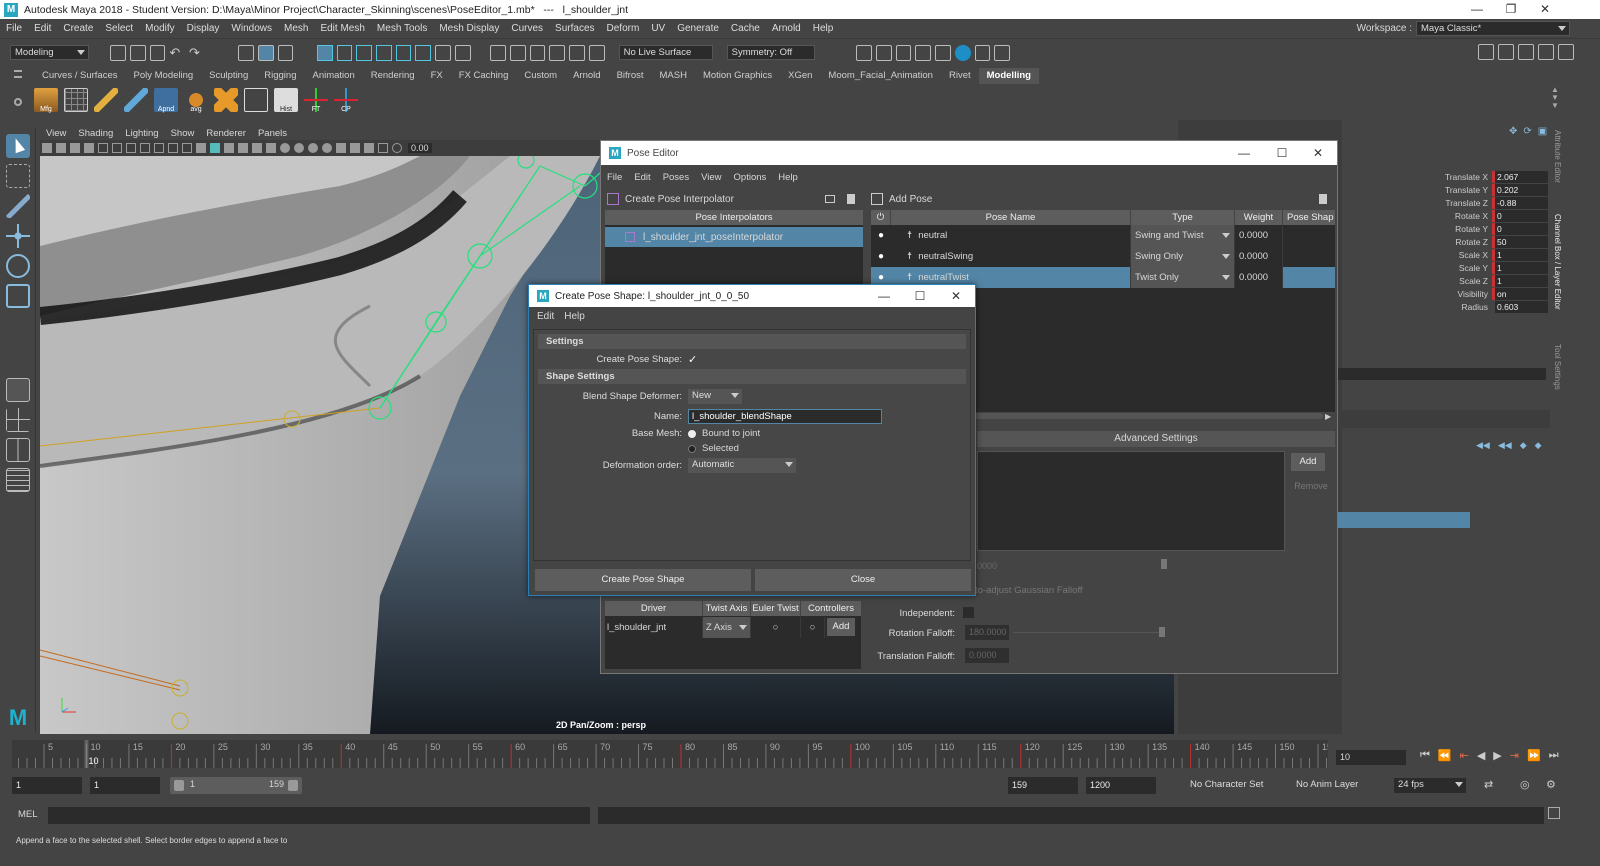 The width and height of the screenshot is (1600, 866). What do you see at coordinates (443, 52) in the screenshot?
I see `lock-icon` at bounding box center [443, 52].